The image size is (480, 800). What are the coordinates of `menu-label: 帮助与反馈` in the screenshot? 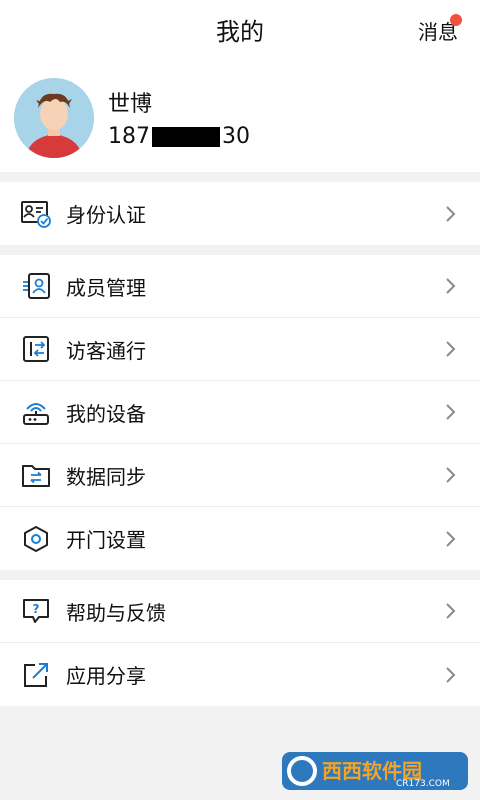 It's located at (116, 612).